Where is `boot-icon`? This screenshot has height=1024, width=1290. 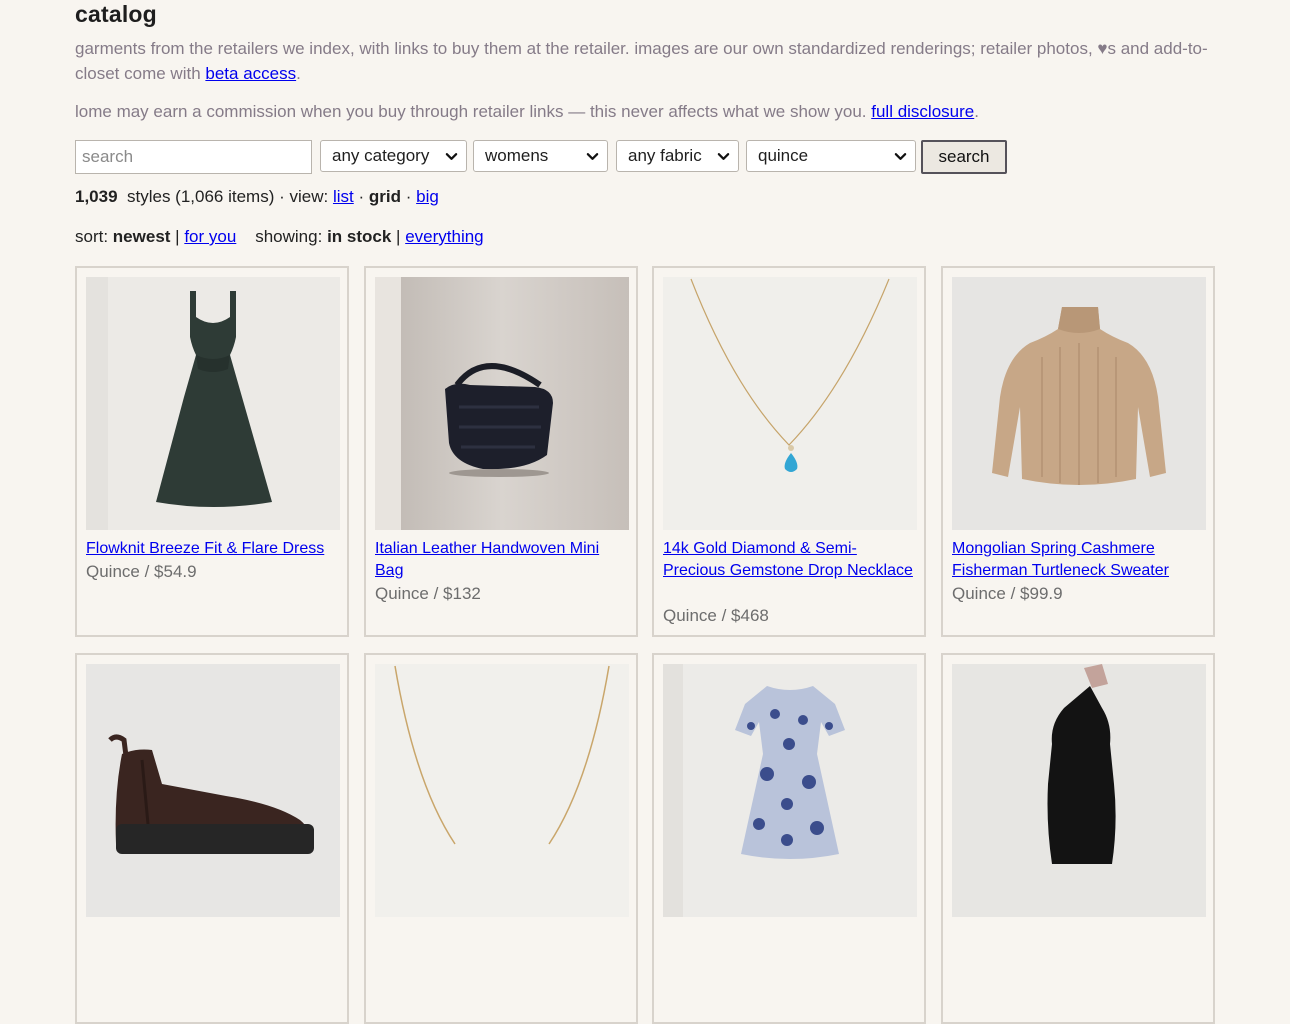
boot-icon is located at coordinates (213, 790).